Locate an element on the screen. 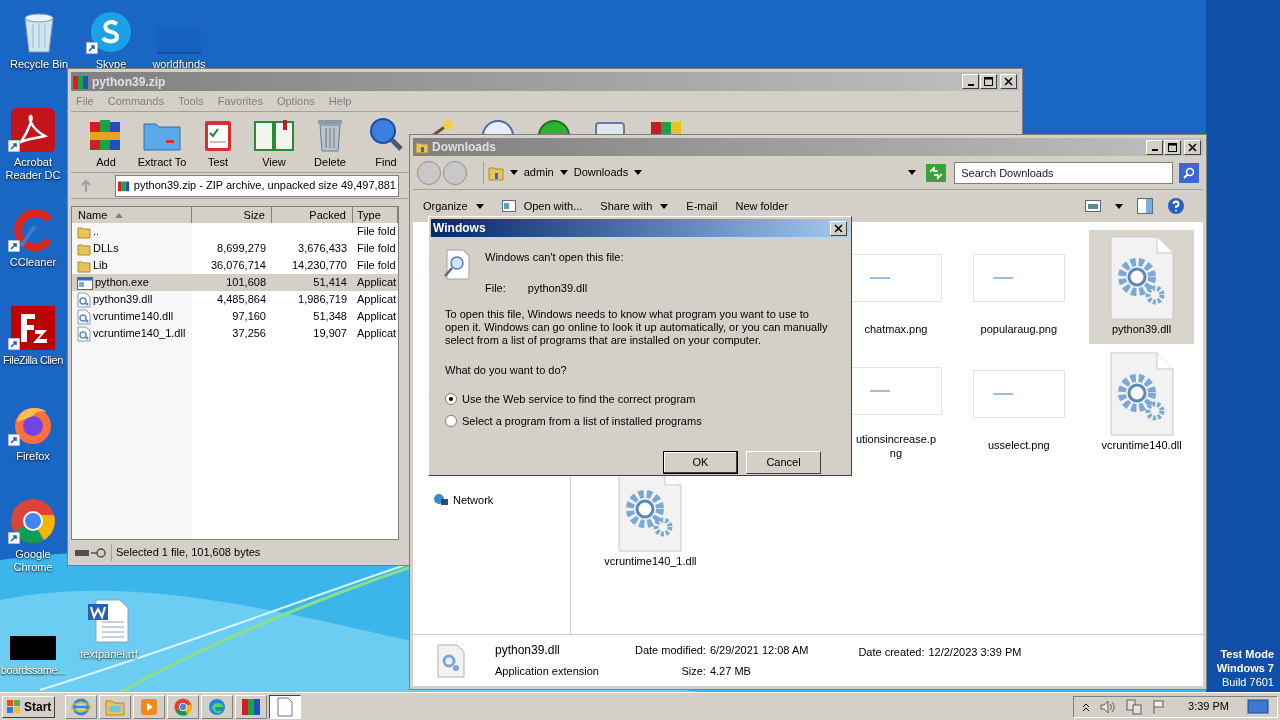 The image size is (1280, 720). breadcrumb-item: Downloads is located at coordinates (601, 172).